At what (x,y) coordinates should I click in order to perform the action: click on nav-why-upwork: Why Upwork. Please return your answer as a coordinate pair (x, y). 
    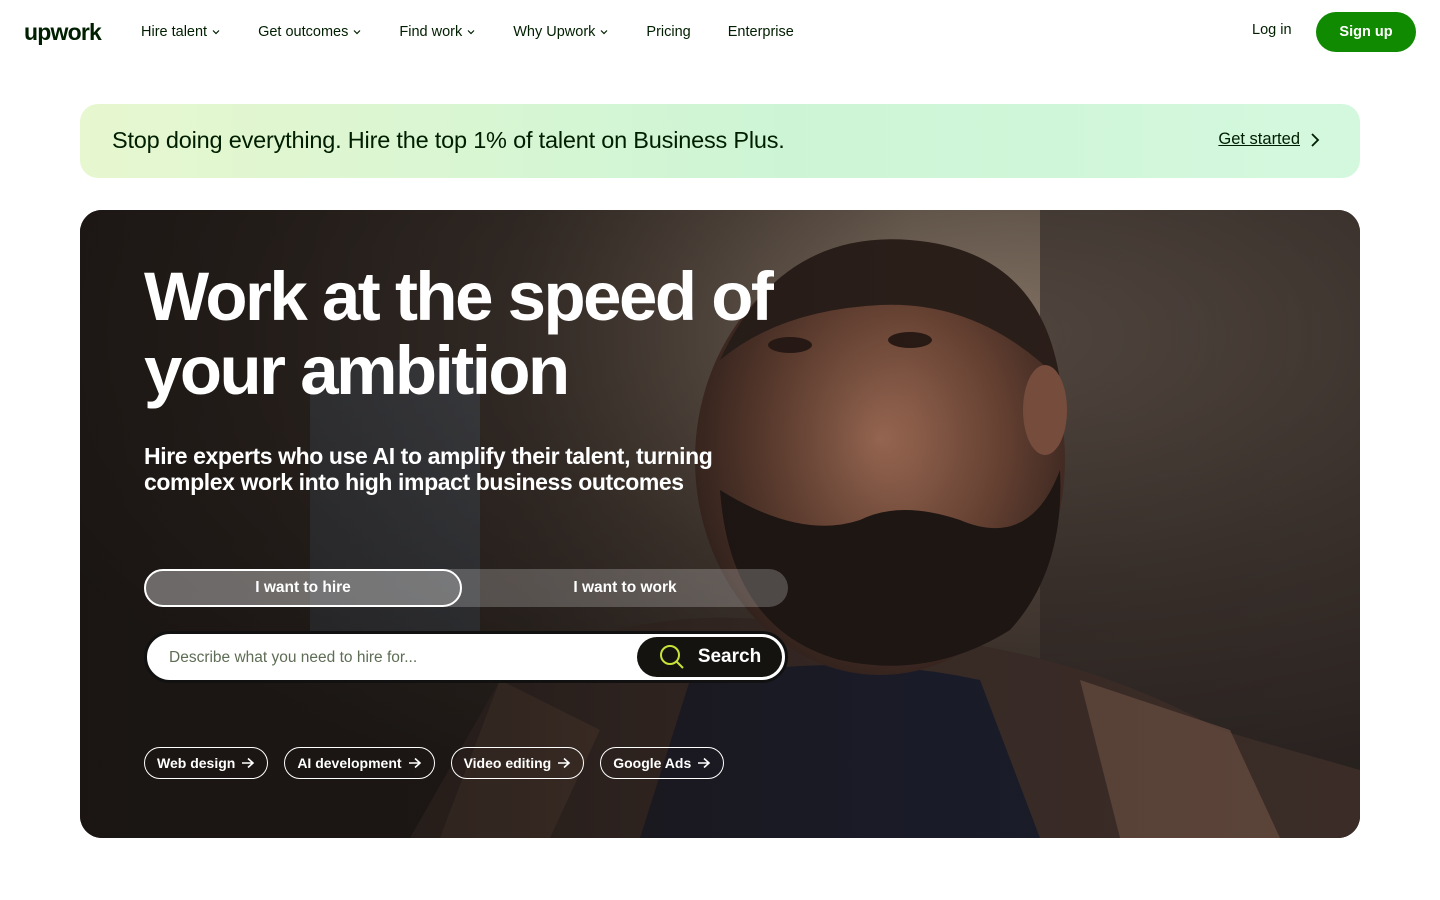
    Looking at the image, I should click on (561, 32).